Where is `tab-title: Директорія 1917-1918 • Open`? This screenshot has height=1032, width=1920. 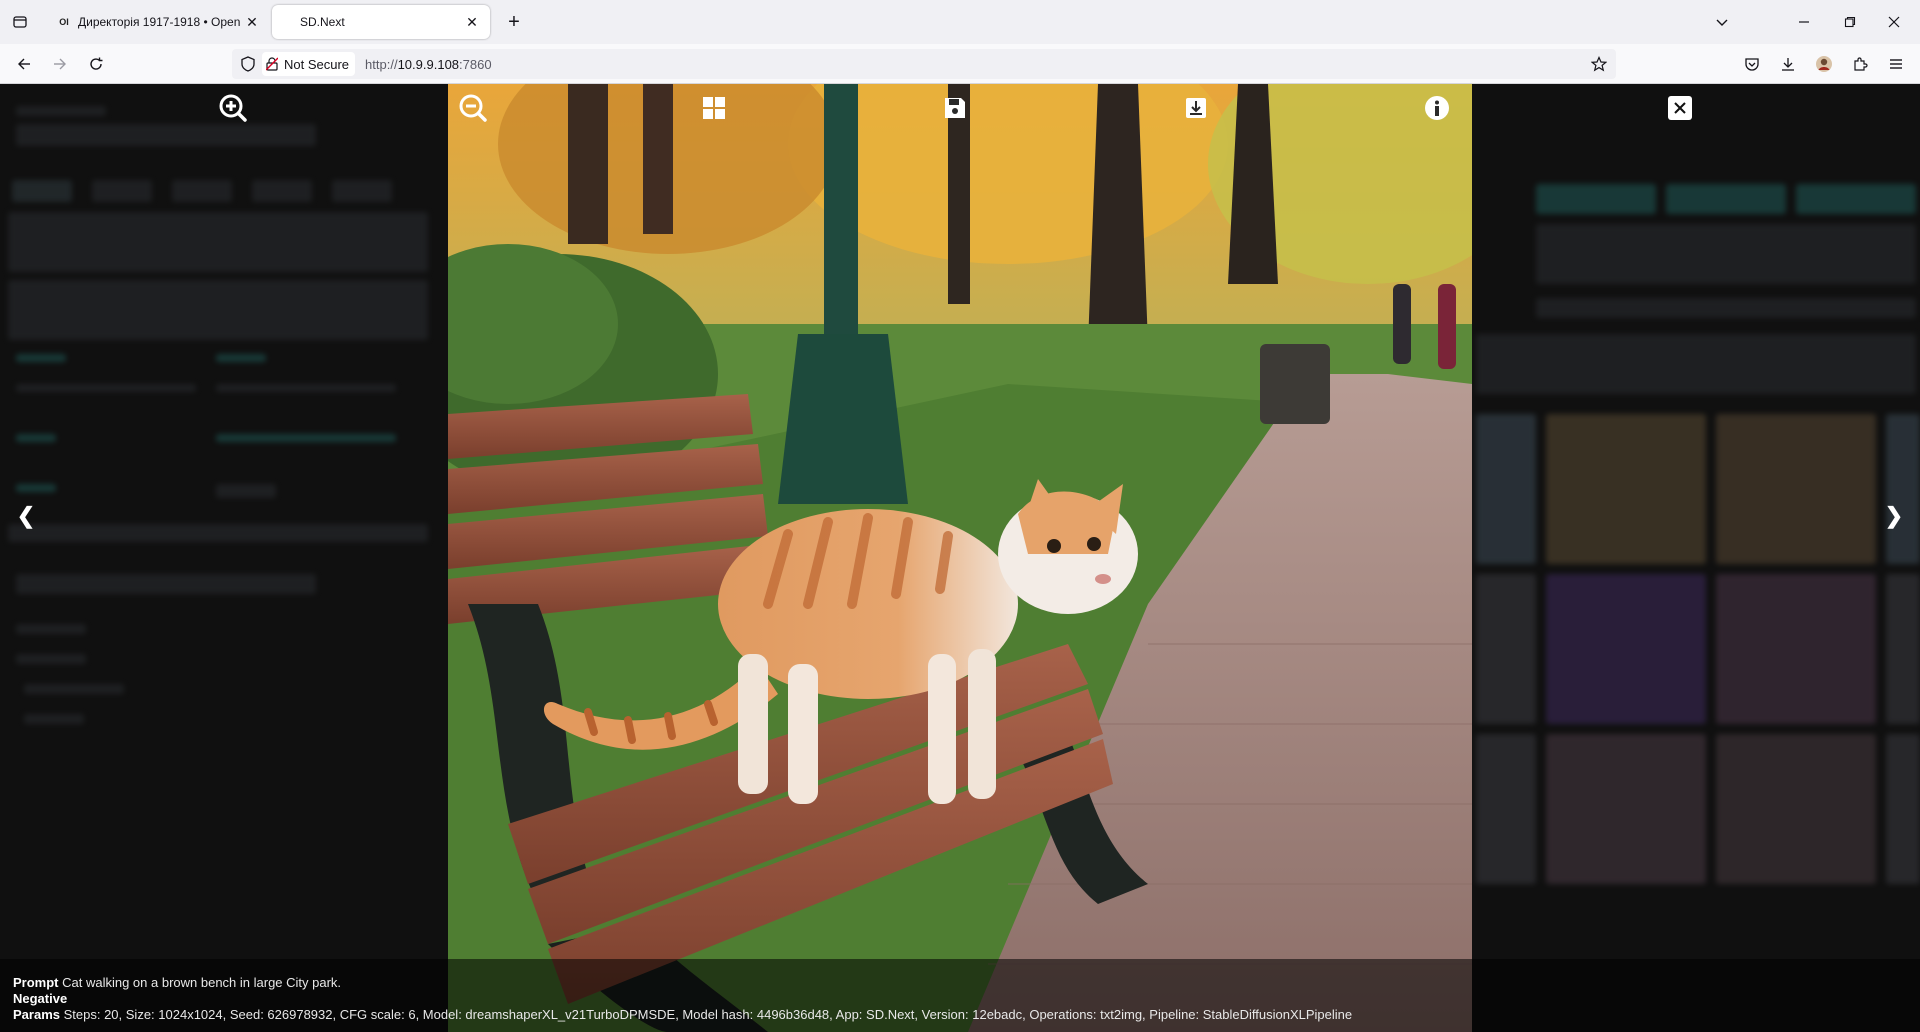
tab-title: Директорія 1917-1918 • Open is located at coordinates (159, 22).